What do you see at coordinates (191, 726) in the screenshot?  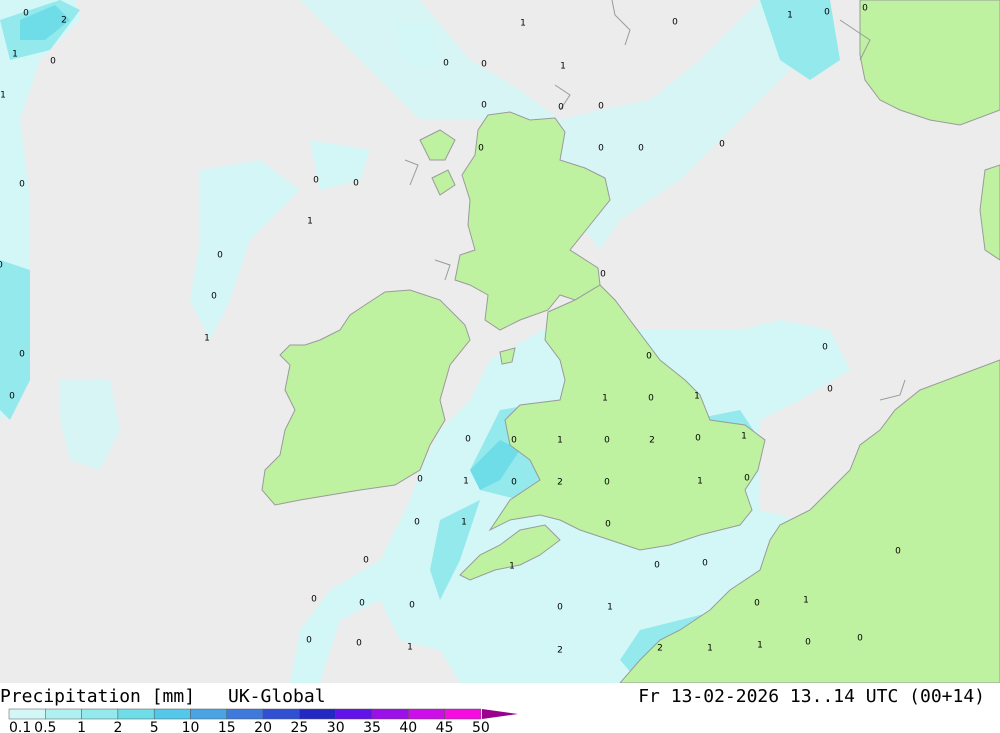 I see `legend-label: 10` at bounding box center [191, 726].